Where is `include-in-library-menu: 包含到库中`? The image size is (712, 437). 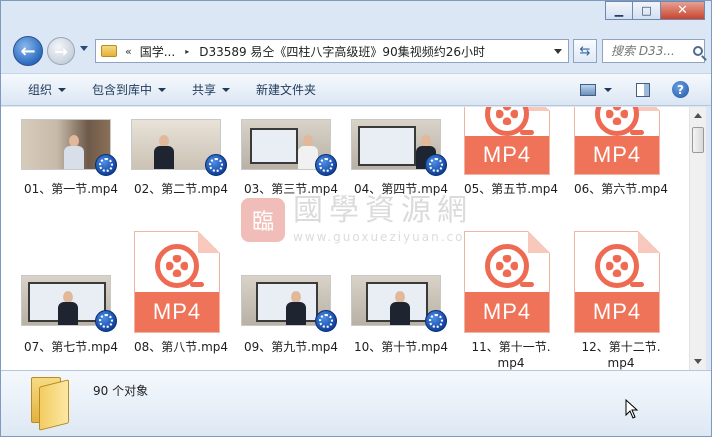
include-in-library-menu: 包含到库中 is located at coordinates (129, 89).